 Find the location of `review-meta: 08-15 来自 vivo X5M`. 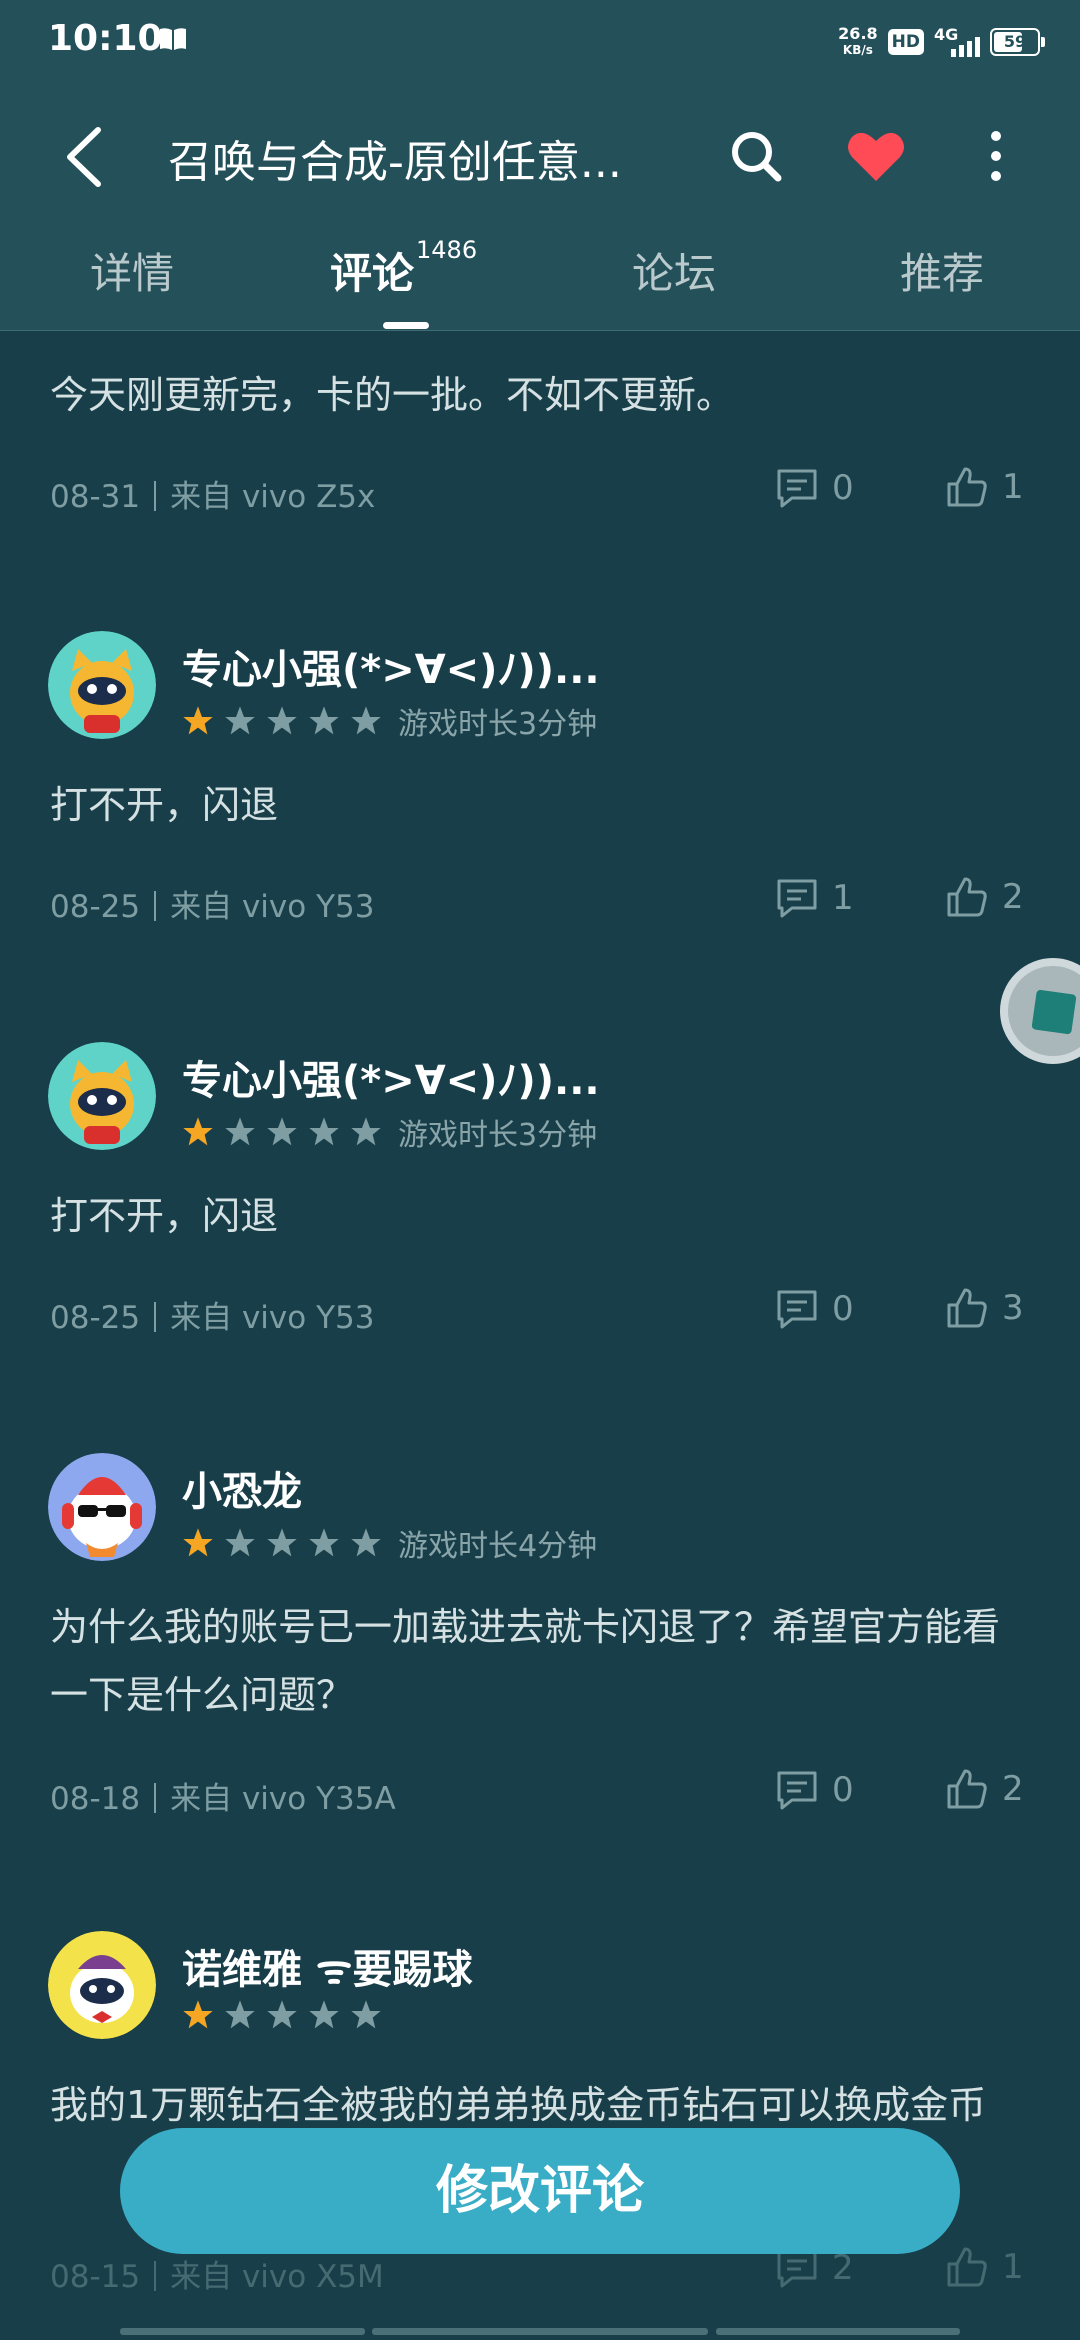

review-meta: 08-15 来自 vivo X5M is located at coordinates (217, 2273).